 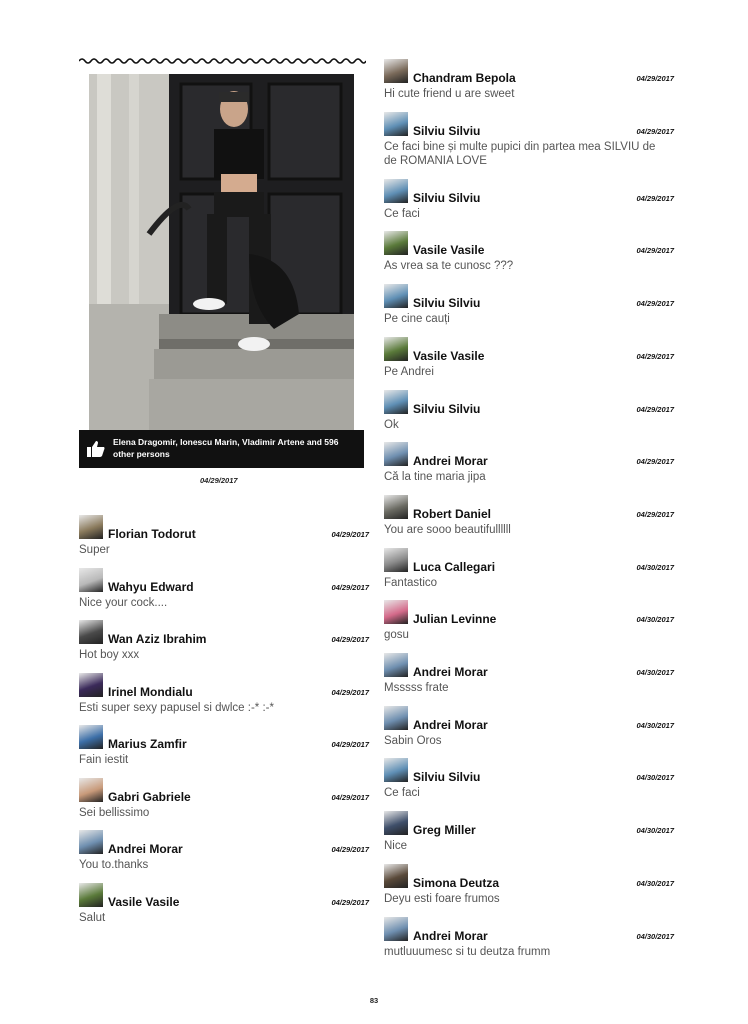 I want to click on commenter-name: Wan Aziz Ibrahim, so click(x=157, y=639).